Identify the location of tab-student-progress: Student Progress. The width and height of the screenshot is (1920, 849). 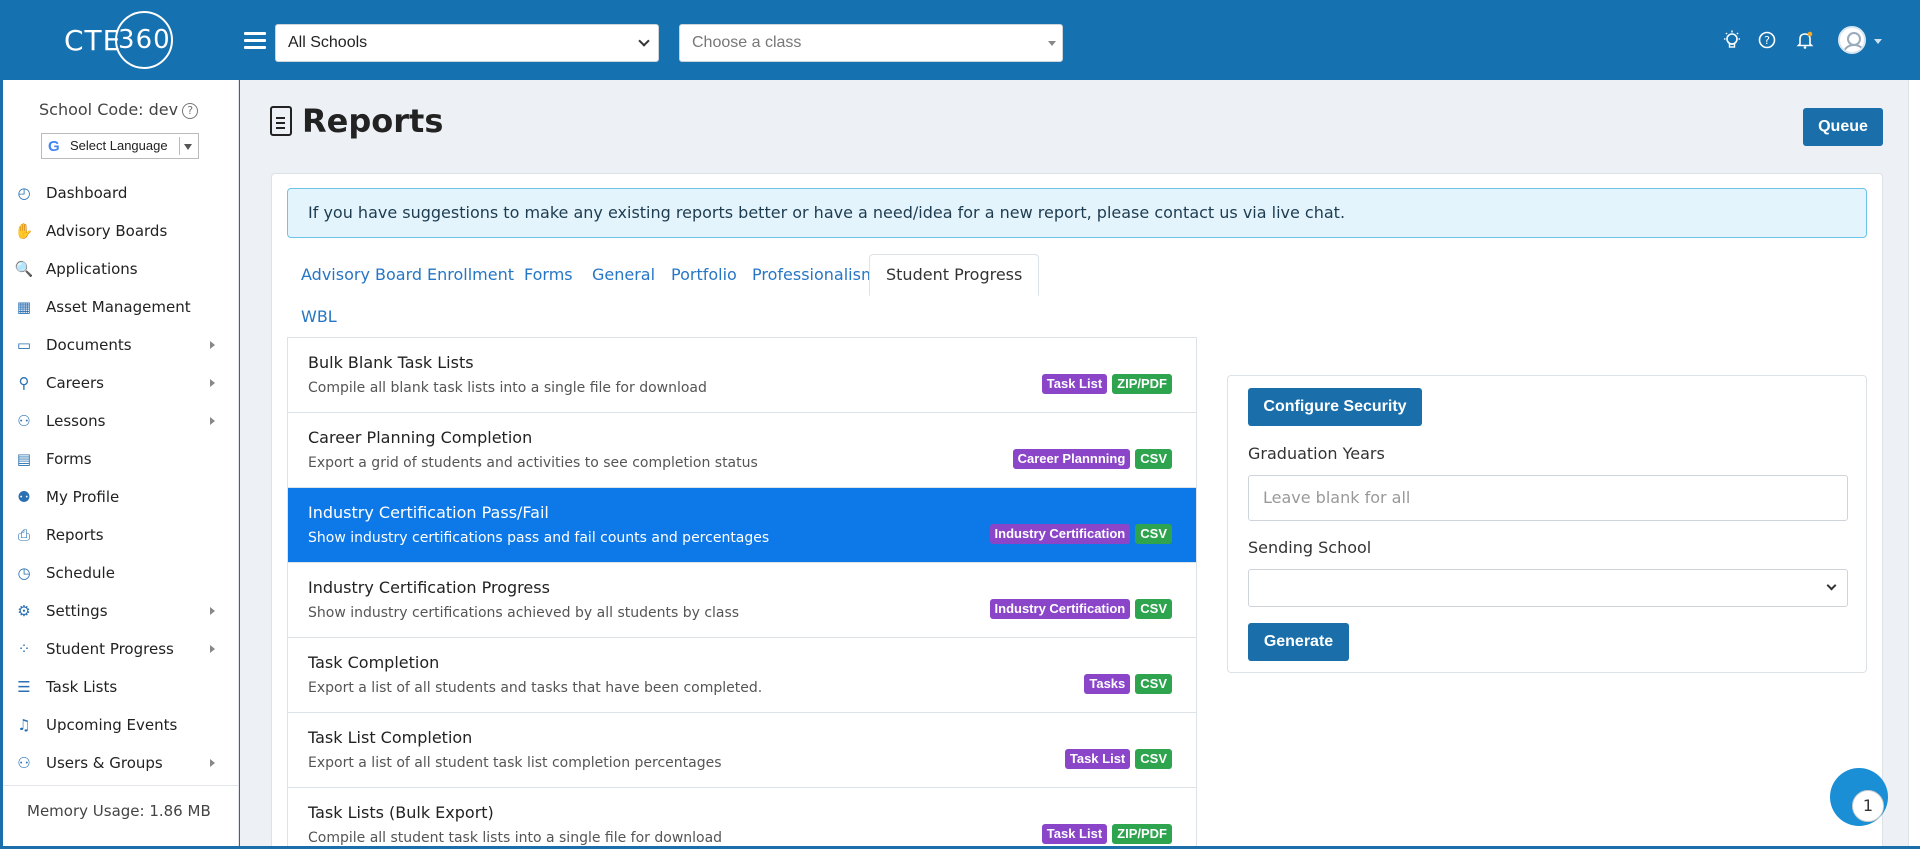
(954, 275).